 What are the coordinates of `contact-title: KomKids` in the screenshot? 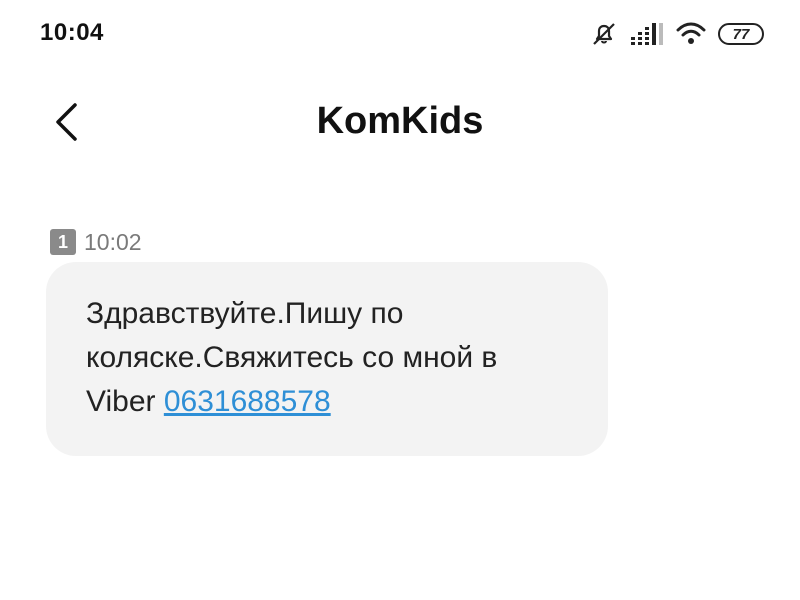 It's located at (400, 121).